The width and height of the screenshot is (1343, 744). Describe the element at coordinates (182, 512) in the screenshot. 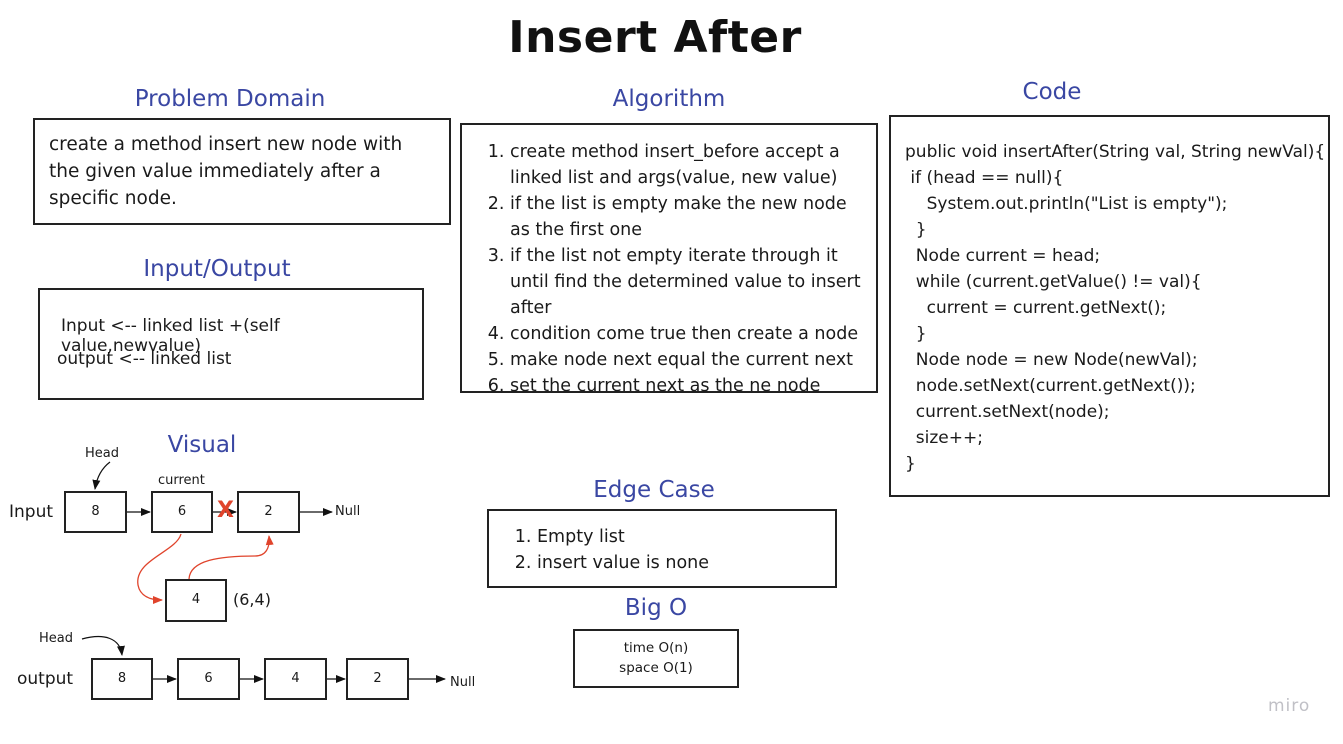

I see `input-node-current: 6` at that location.